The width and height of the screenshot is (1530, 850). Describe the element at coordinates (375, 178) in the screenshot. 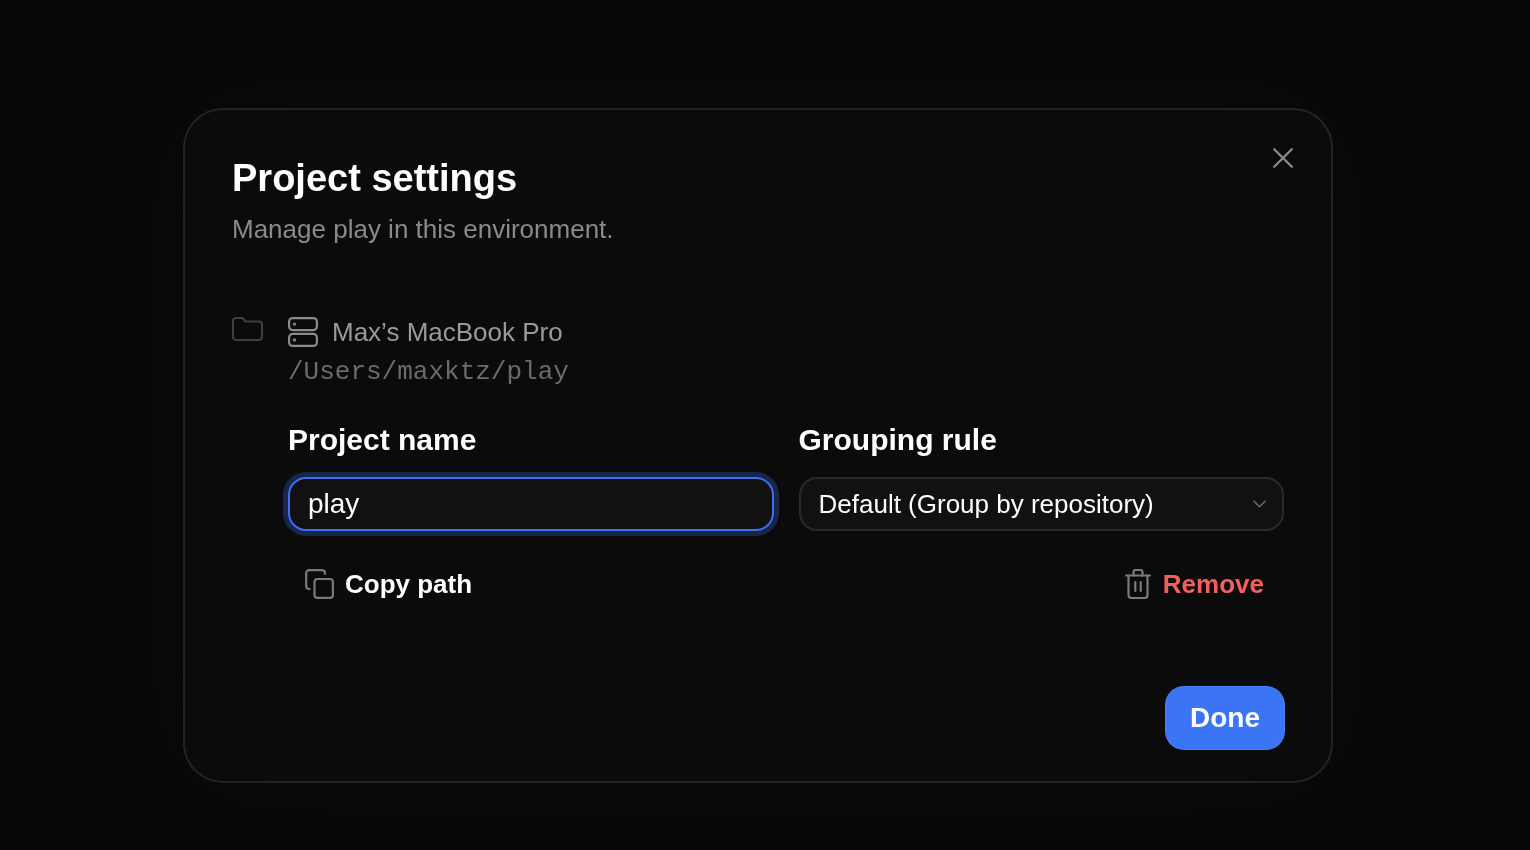

I see `dialog-title: Project settings` at that location.